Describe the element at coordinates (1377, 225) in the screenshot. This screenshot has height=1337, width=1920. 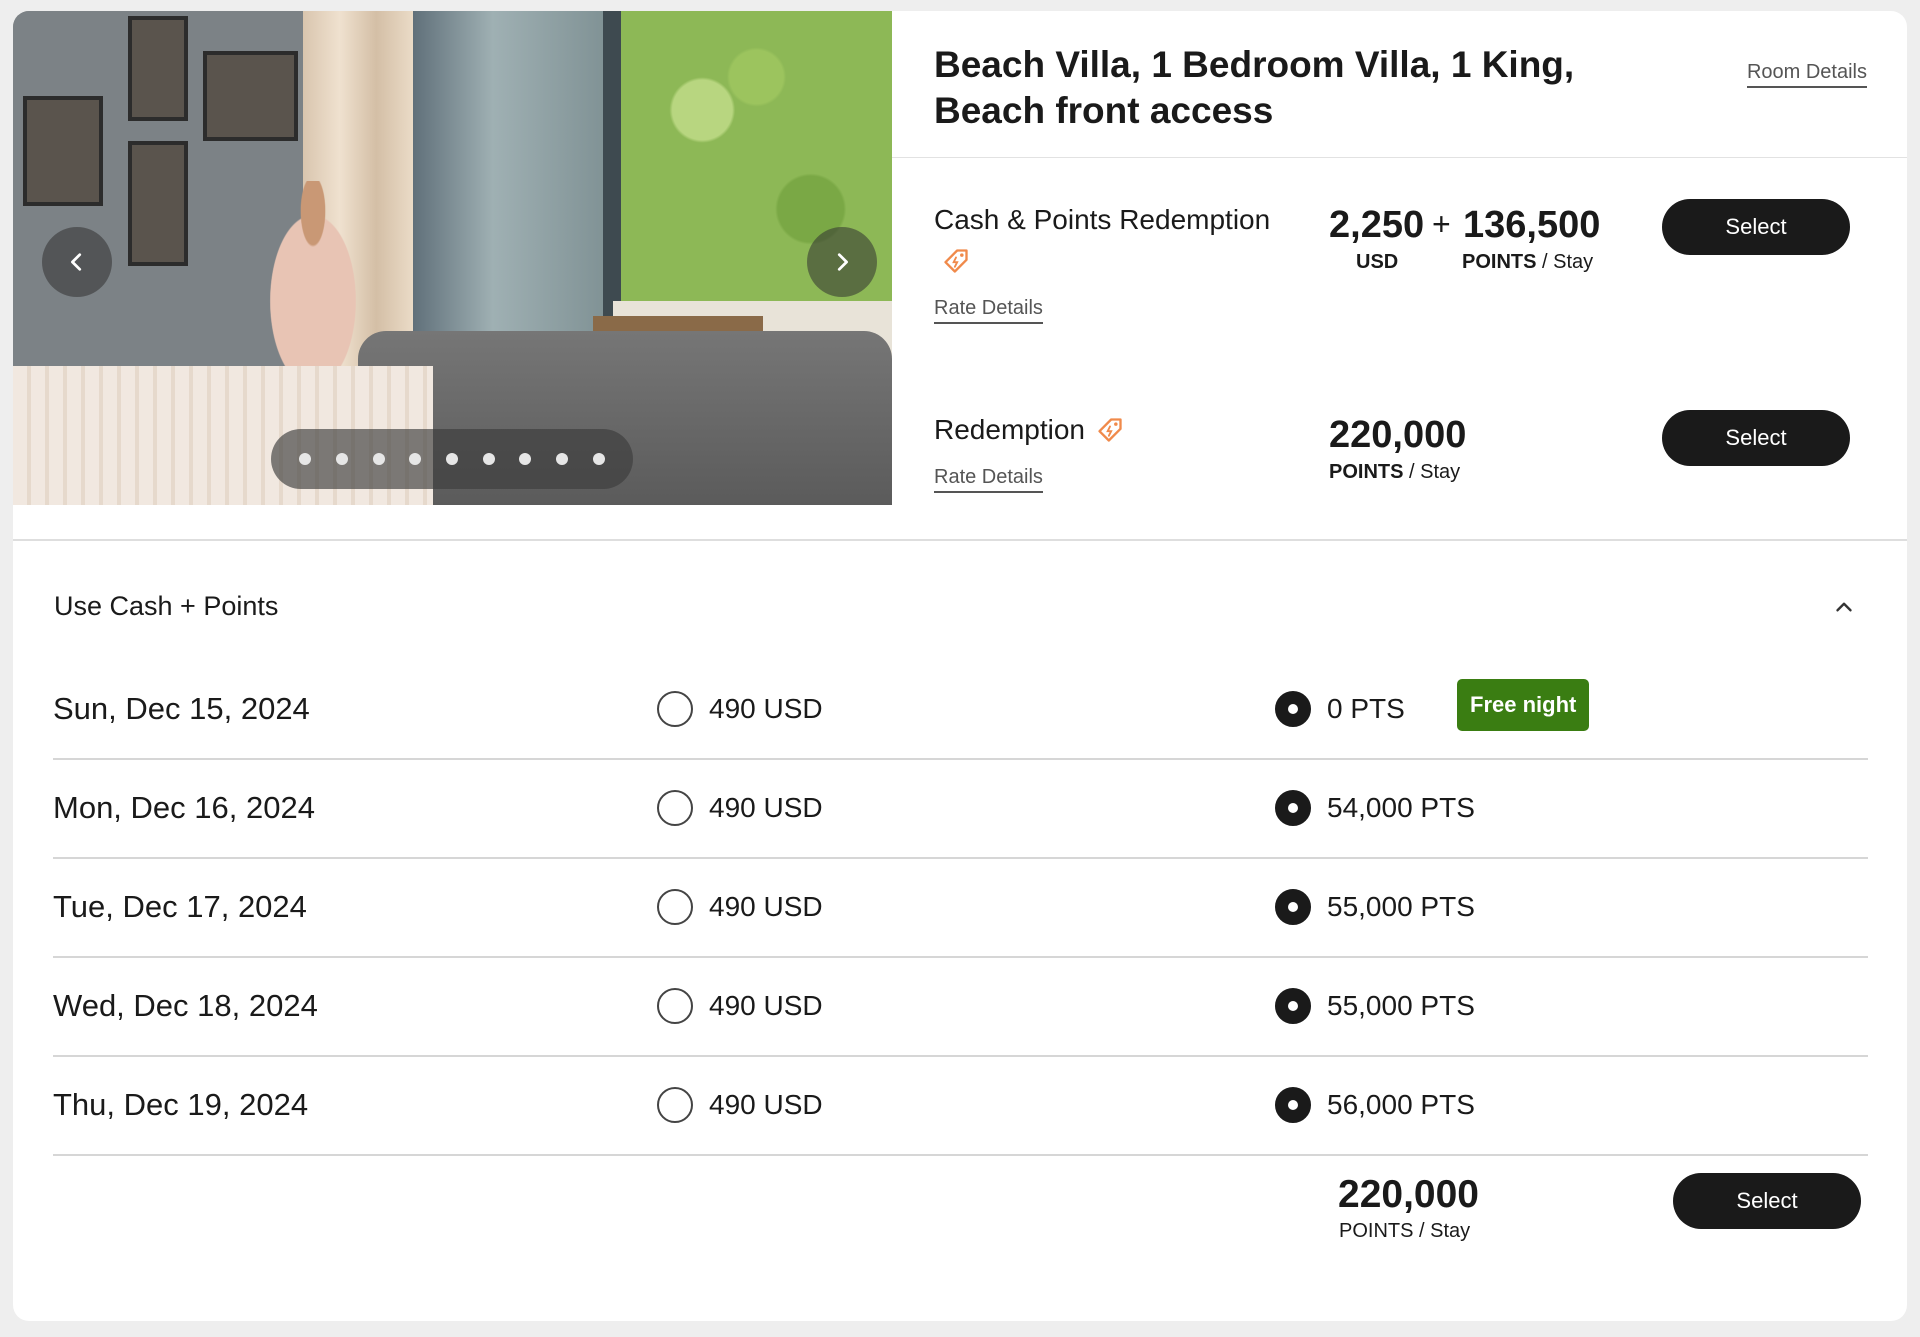
I see `cash-amount: 2,250` at that location.